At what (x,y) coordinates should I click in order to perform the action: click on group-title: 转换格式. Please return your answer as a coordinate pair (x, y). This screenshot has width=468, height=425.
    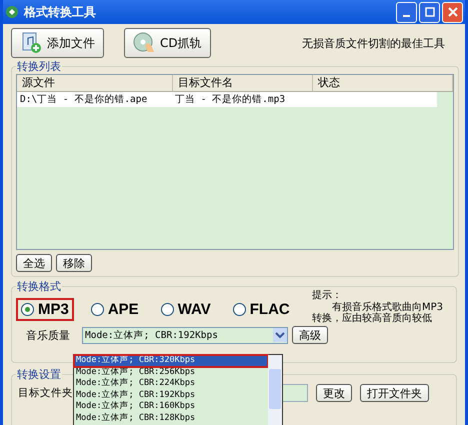
    Looking at the image, I should click on (39, 286).